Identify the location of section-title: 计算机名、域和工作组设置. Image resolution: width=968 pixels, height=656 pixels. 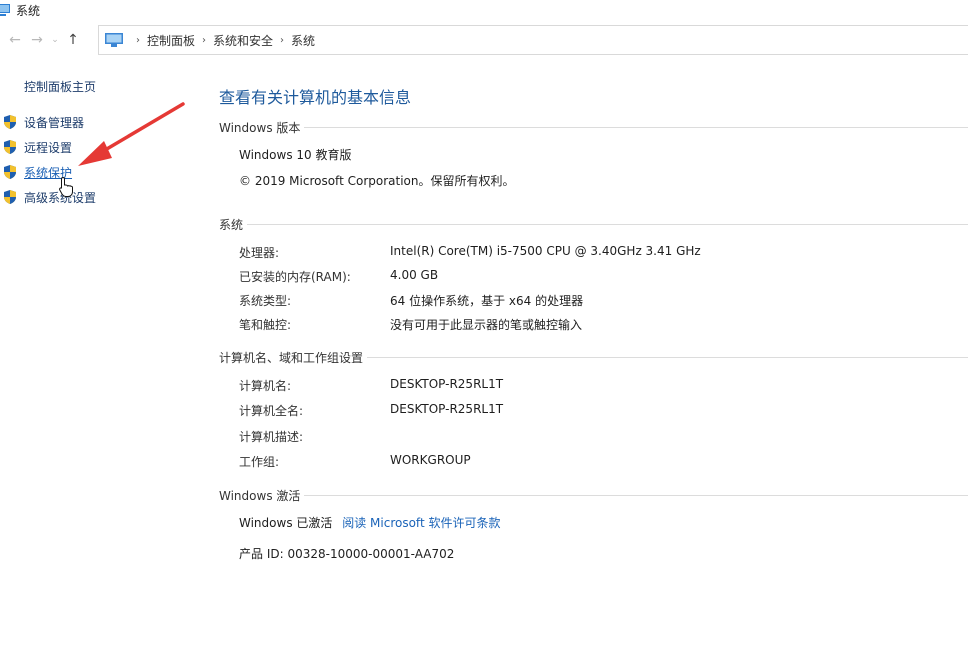
(291, 357).